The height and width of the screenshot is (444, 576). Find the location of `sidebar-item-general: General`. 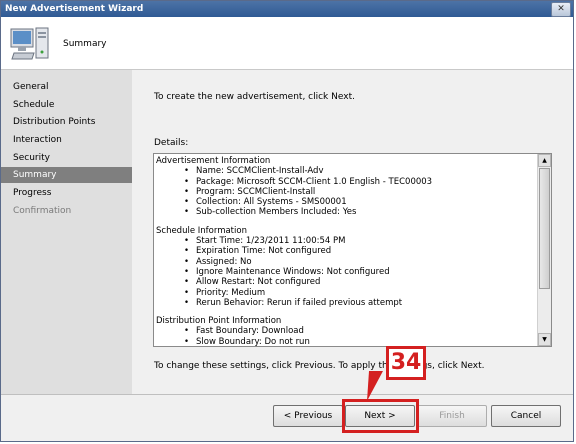

sidebar-item-general: General is located at coordinates (66, 87).